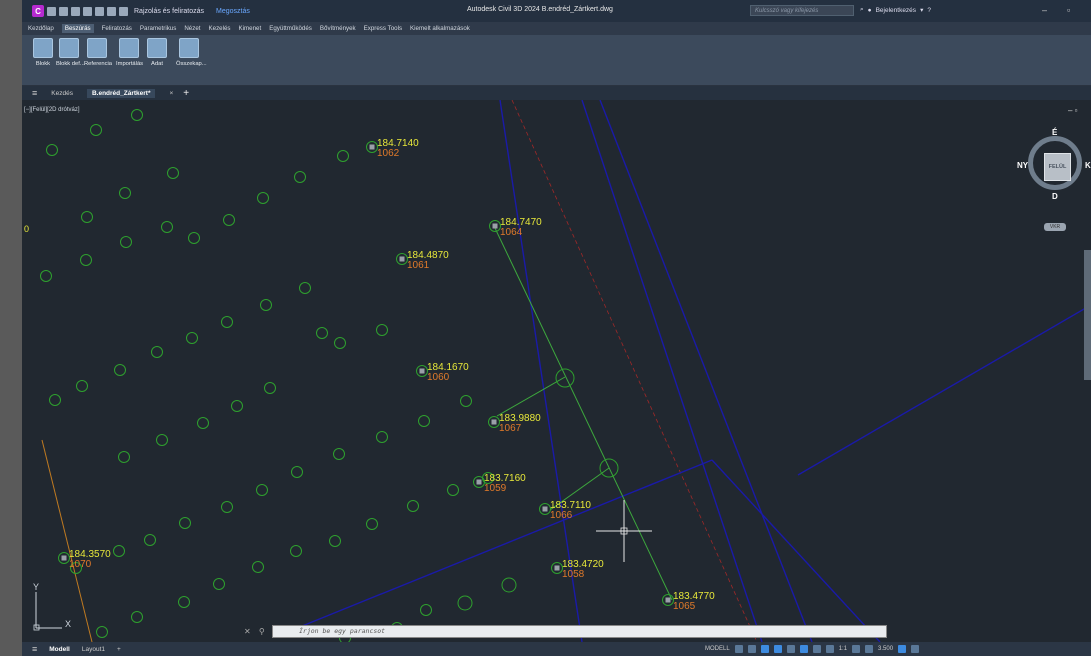 The width and height of the screenshot is (1091, 656). Describe the element at coordinates (929, 10) in the screenshot. I see `help-icon: ?` at that location.